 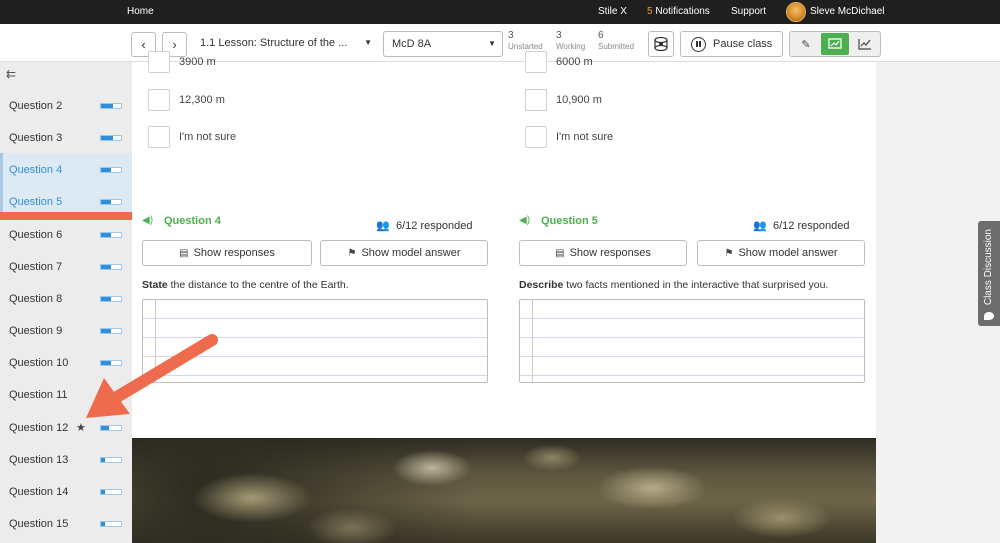 What do you see at coordinates (66, 394) in the screenshot?
I see `sidebar-item-question-11: Question 11` at bounding box center [66, 394].